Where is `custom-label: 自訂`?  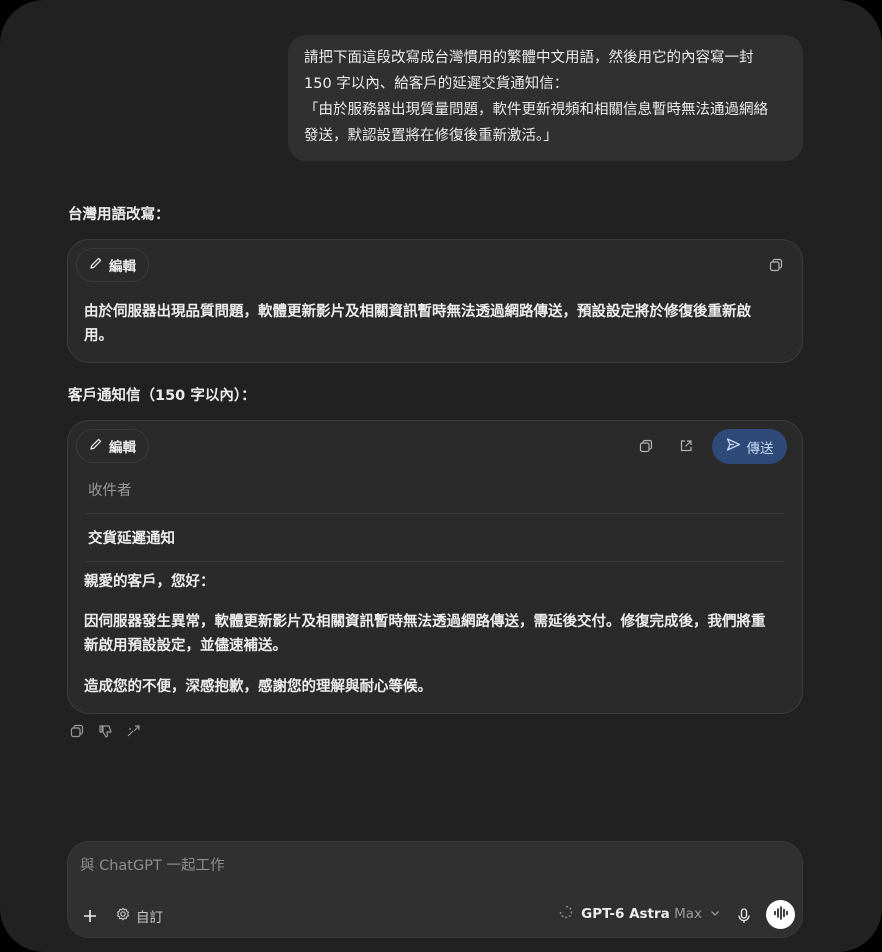
custom-label: 自訂 is located at coordinates (149, 918).